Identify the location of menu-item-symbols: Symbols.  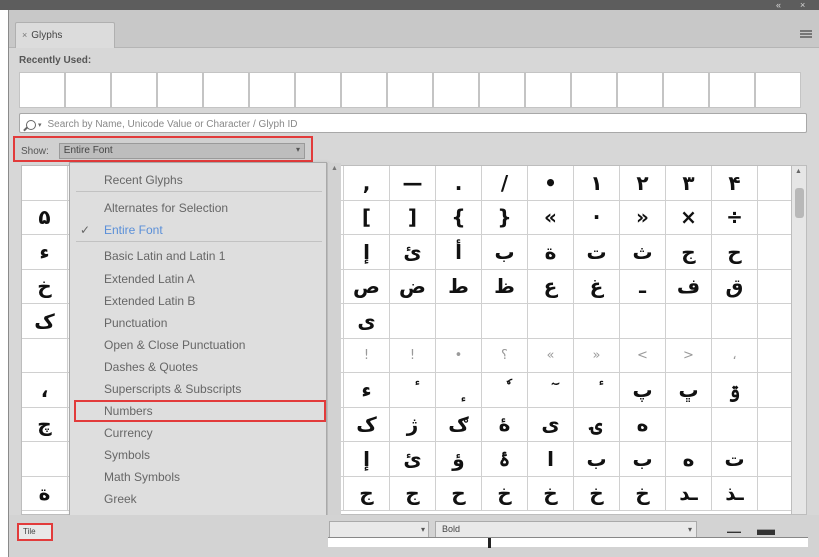
(199, 455).